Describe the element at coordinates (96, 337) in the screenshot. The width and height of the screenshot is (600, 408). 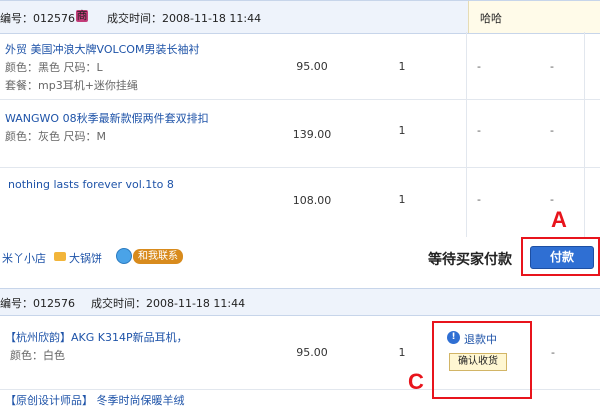
I see `item-title-link: 【杭州欣韵】AKG K314P新品耳机，` at that location.